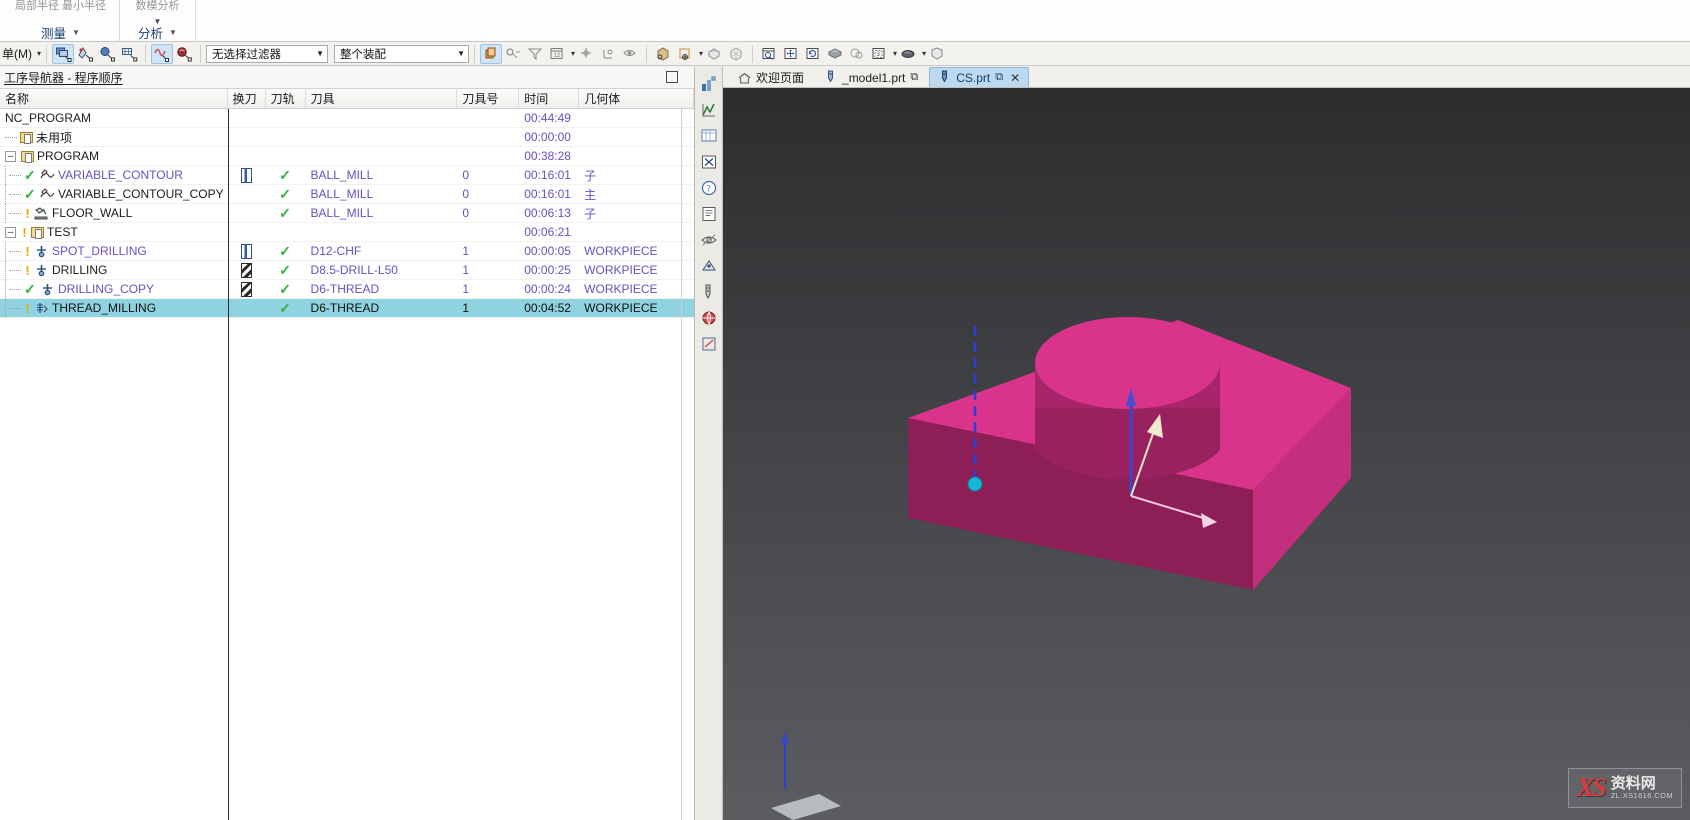 This screenshot has width=1690, height=820. Describe the element at coordinates (99, 251) in the screenshot. I see `operation-name: SPOT_DRILLING` at that location.